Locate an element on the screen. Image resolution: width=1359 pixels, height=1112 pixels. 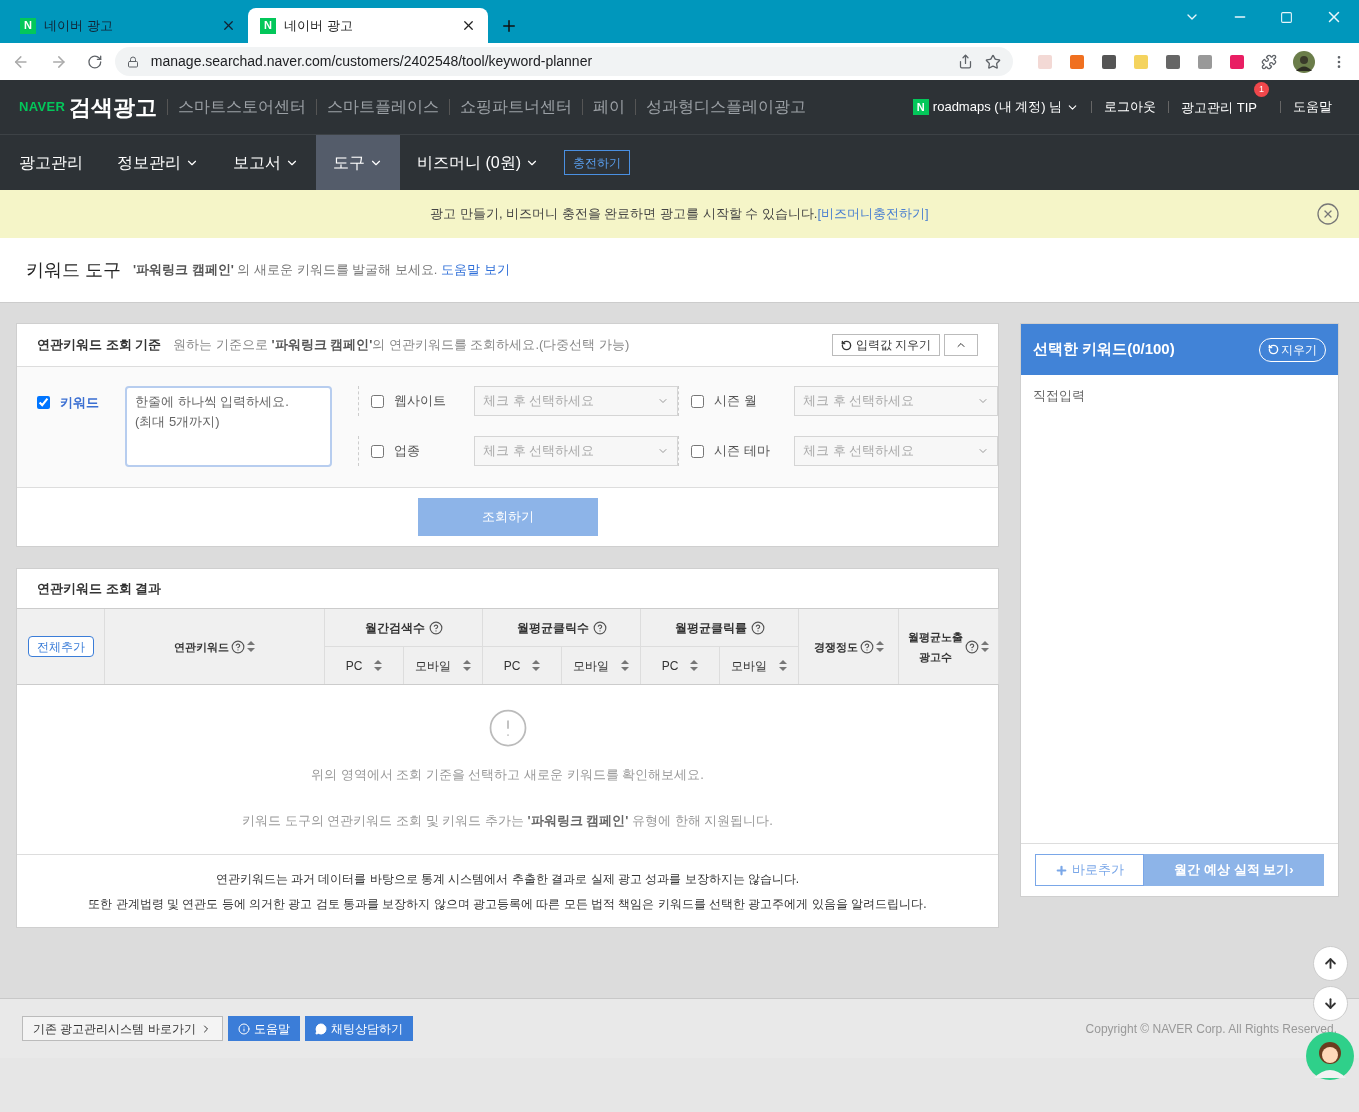
profile-avatar-icon is located at coordinates (1304, 61).